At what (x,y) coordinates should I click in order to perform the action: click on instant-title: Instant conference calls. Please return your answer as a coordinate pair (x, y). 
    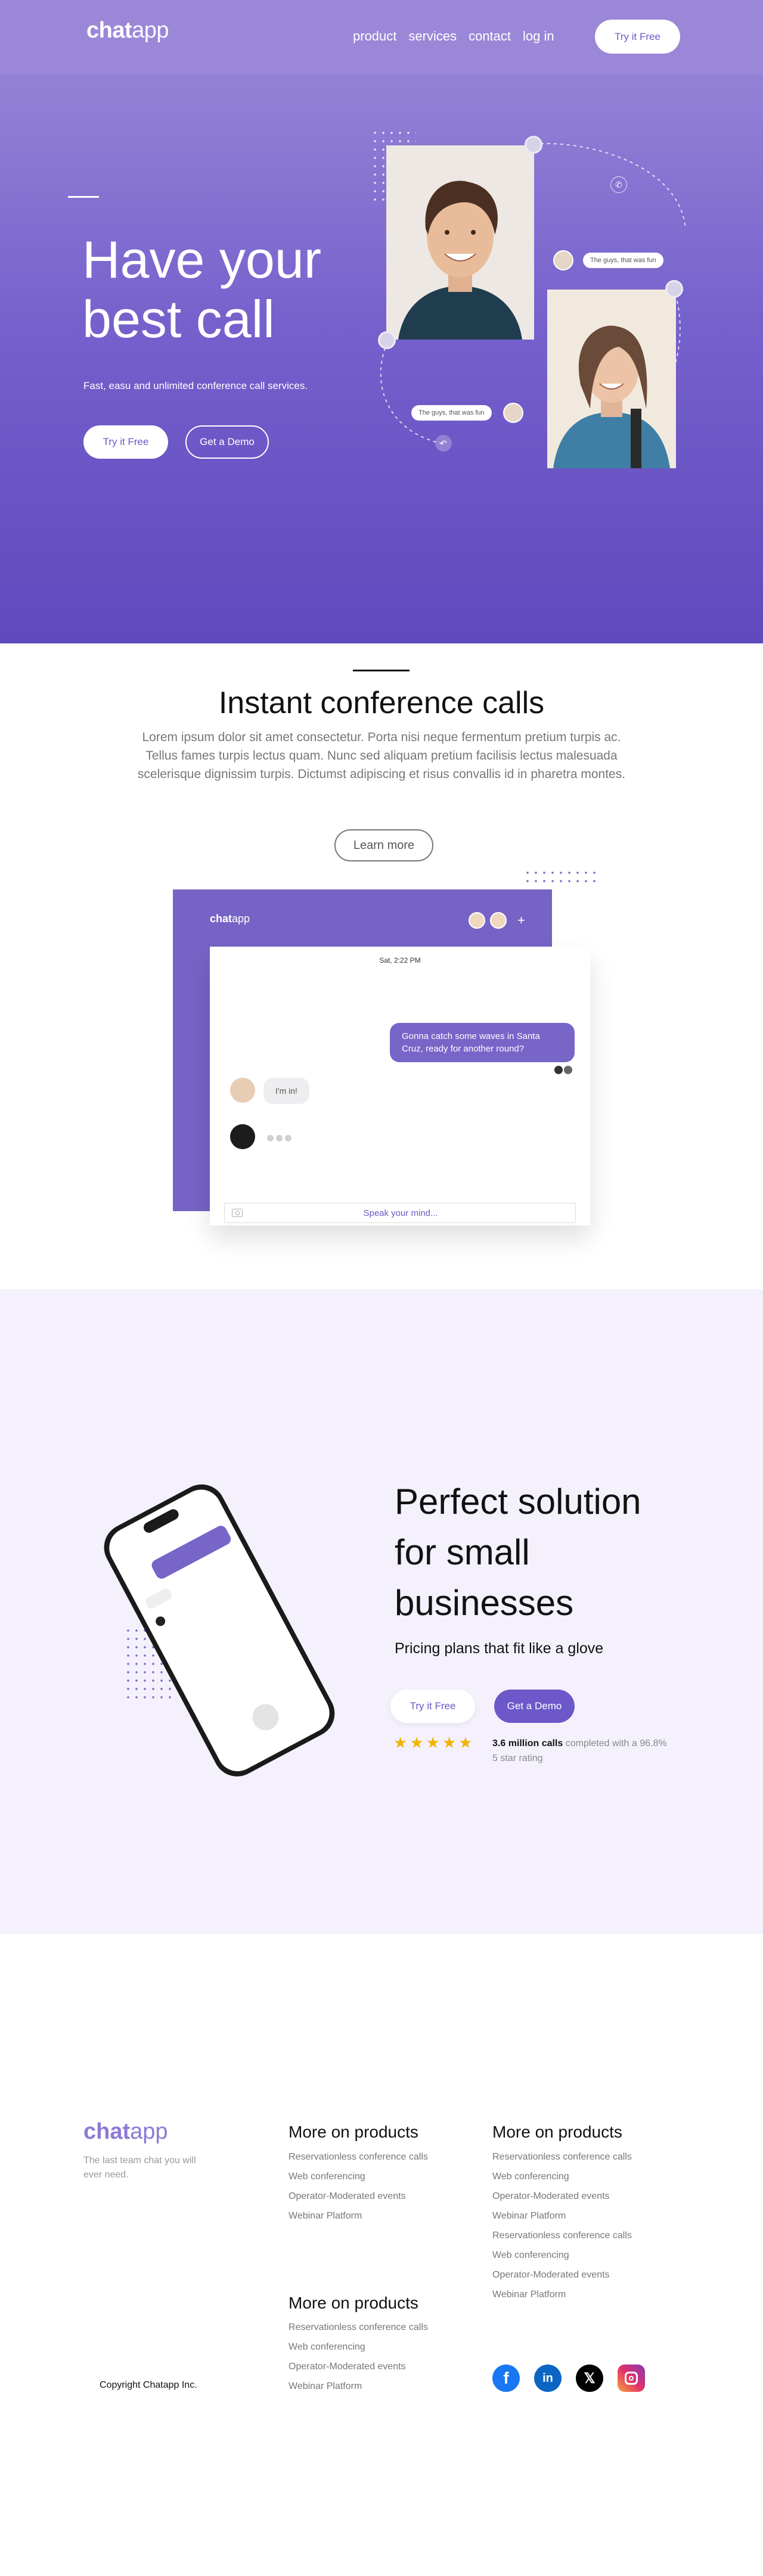
    Looking at the image, I should click on (381, 703).